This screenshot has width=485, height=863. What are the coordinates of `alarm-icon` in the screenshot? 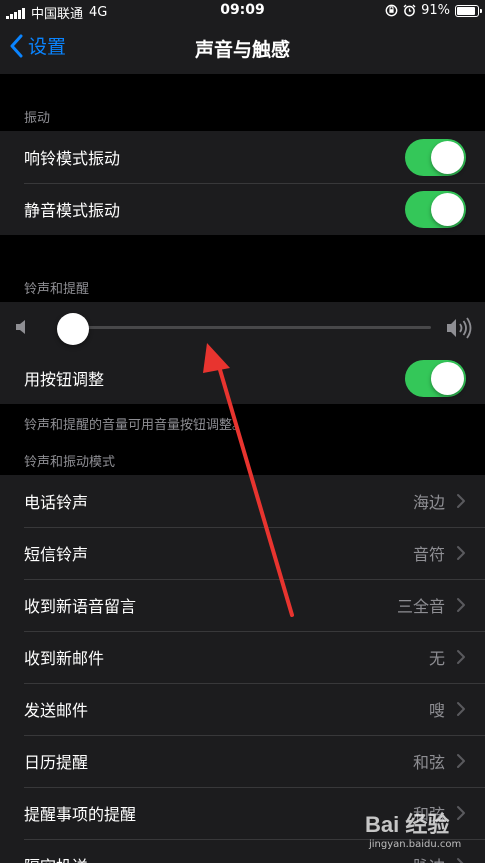 It's located at (409, 10).